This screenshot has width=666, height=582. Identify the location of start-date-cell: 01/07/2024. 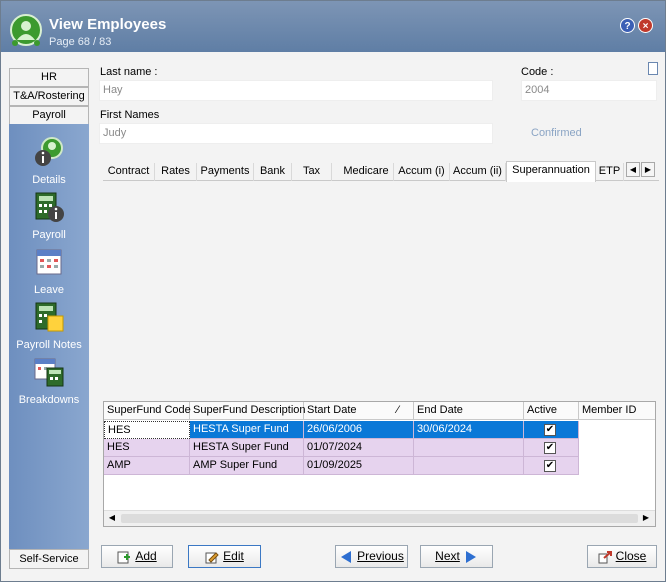
(359, 448).